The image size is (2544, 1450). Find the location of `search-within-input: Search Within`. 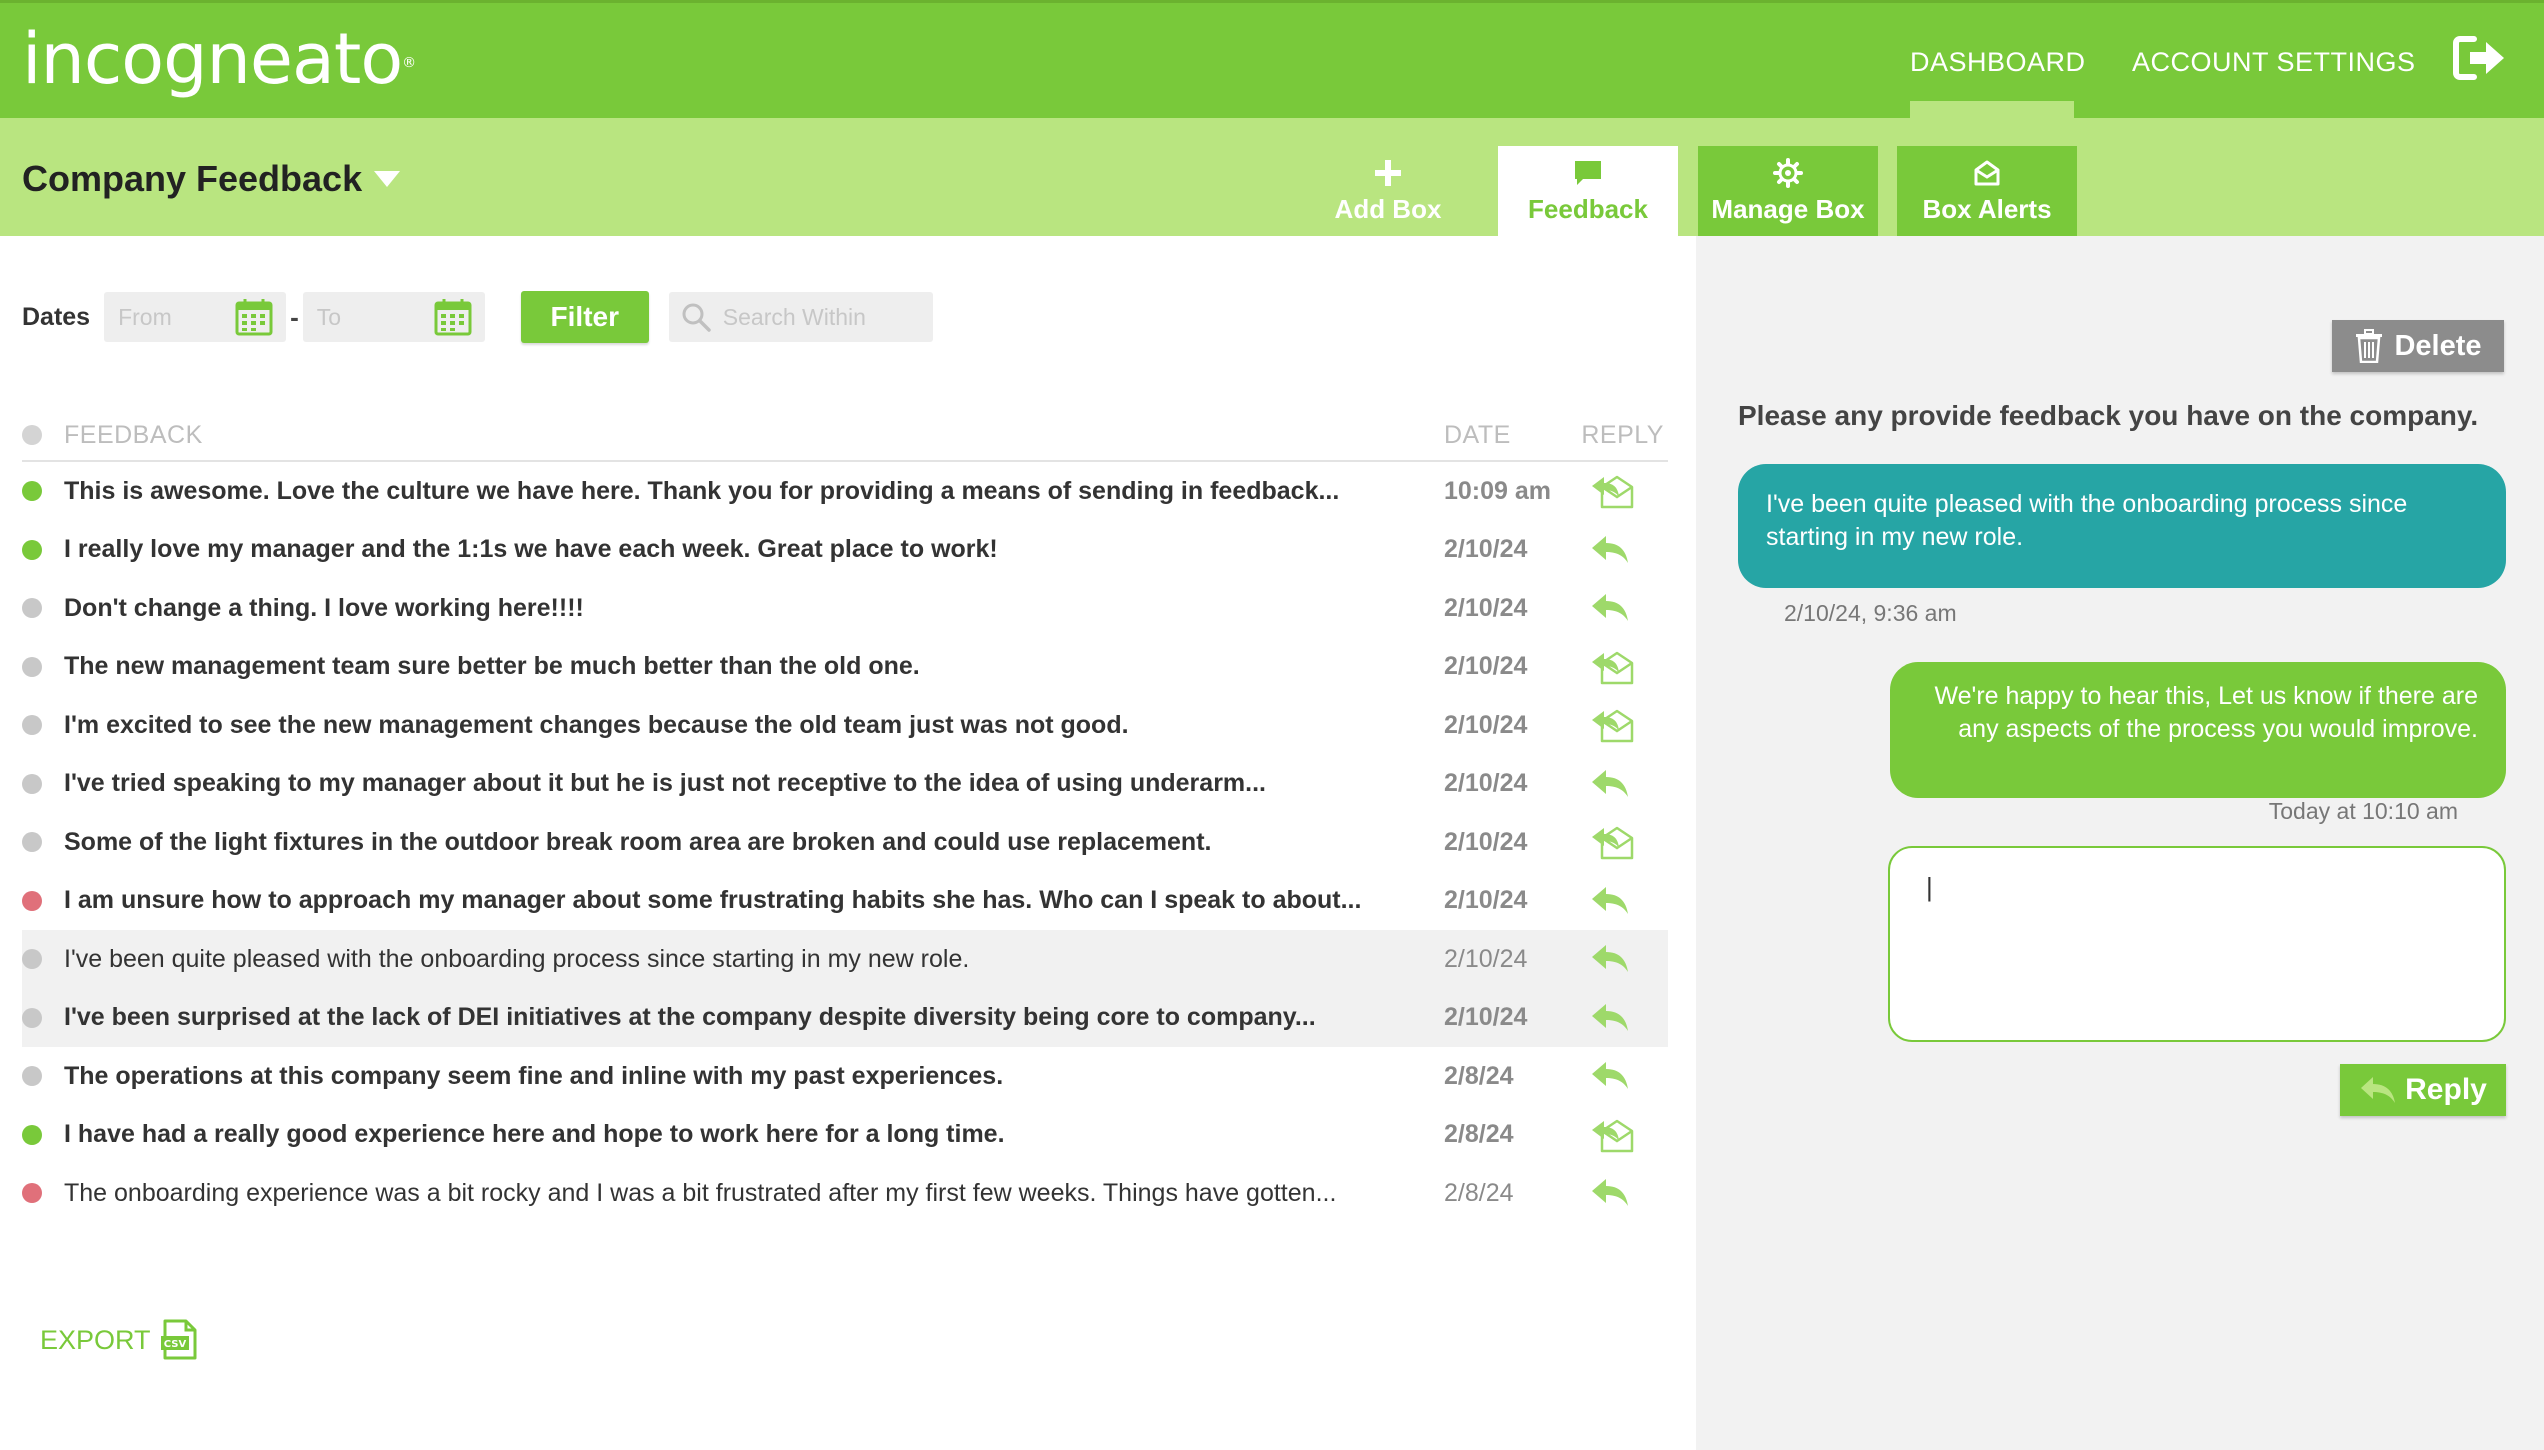

search-within-input: Search Within is located at coordinates (800, 317).